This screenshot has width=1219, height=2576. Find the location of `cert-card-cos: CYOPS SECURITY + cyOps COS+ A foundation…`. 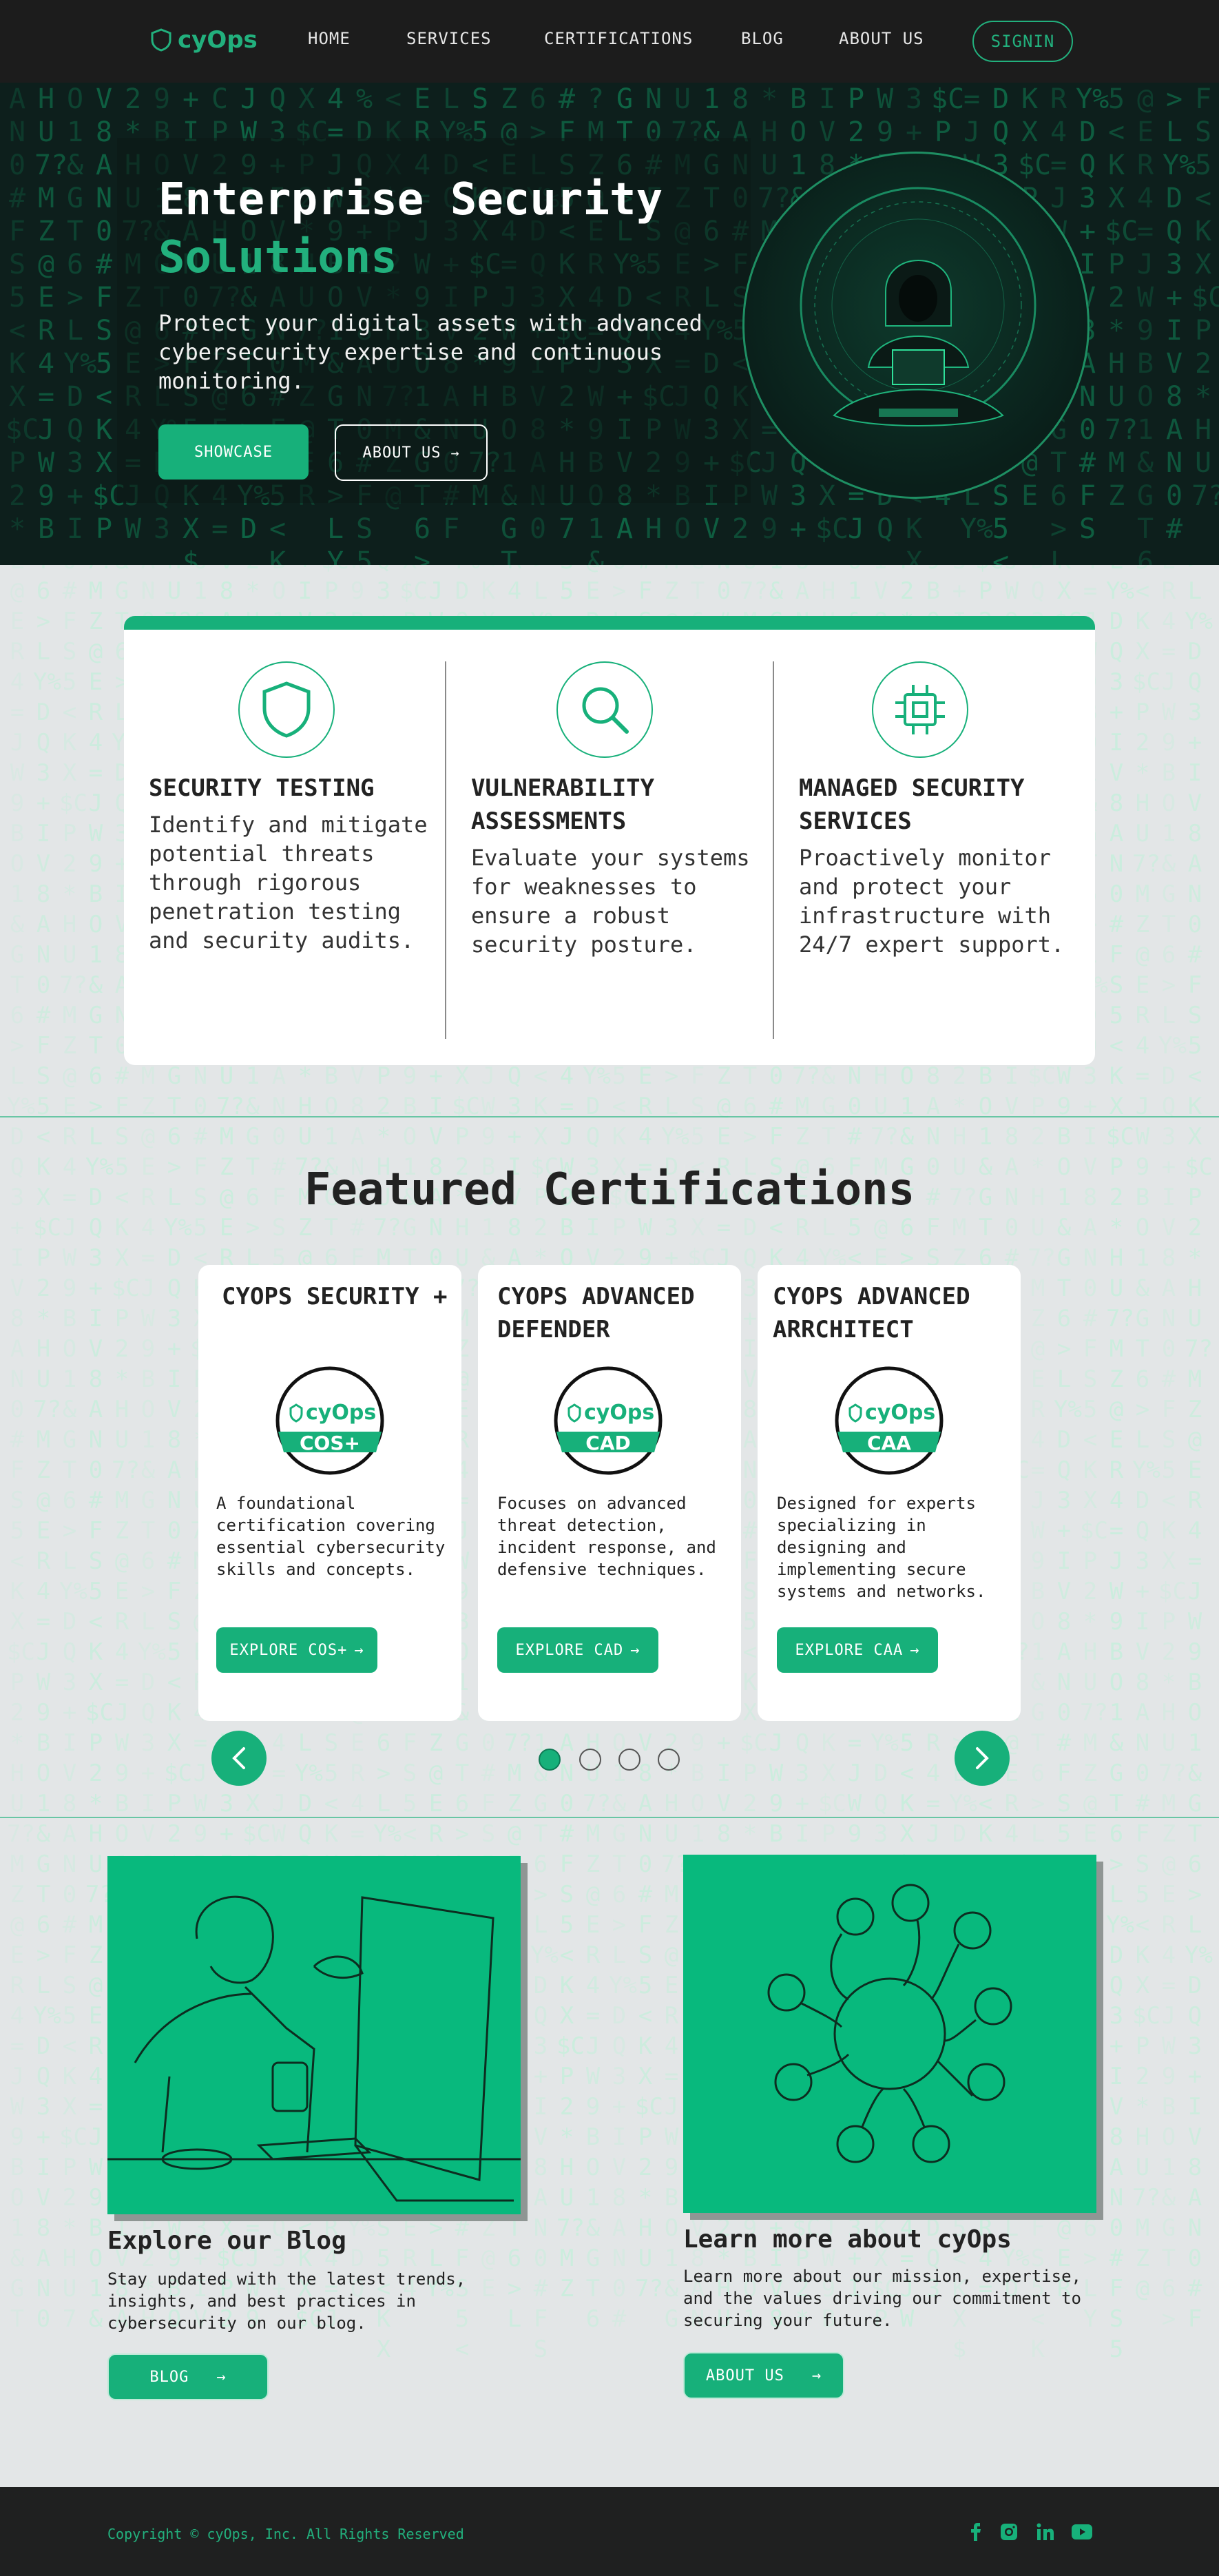

cert-card-cos: CYOPS SECURITY + cyOps COS+ A foundation… is located at coordinates (329, 1493).